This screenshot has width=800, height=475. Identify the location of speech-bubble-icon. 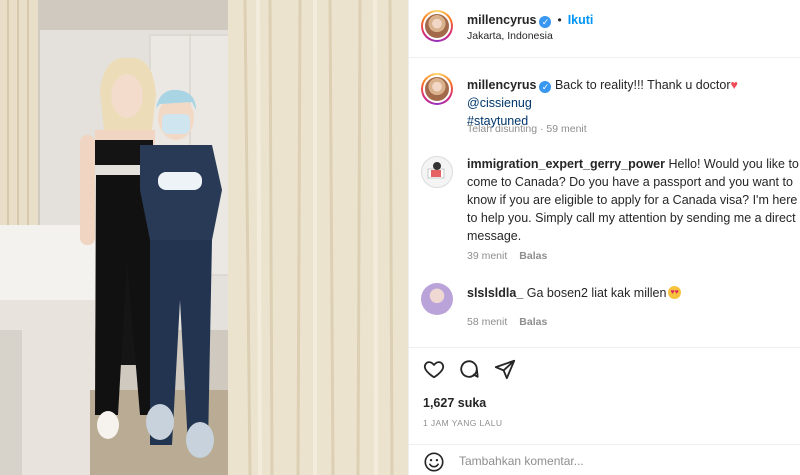
(469, 371).